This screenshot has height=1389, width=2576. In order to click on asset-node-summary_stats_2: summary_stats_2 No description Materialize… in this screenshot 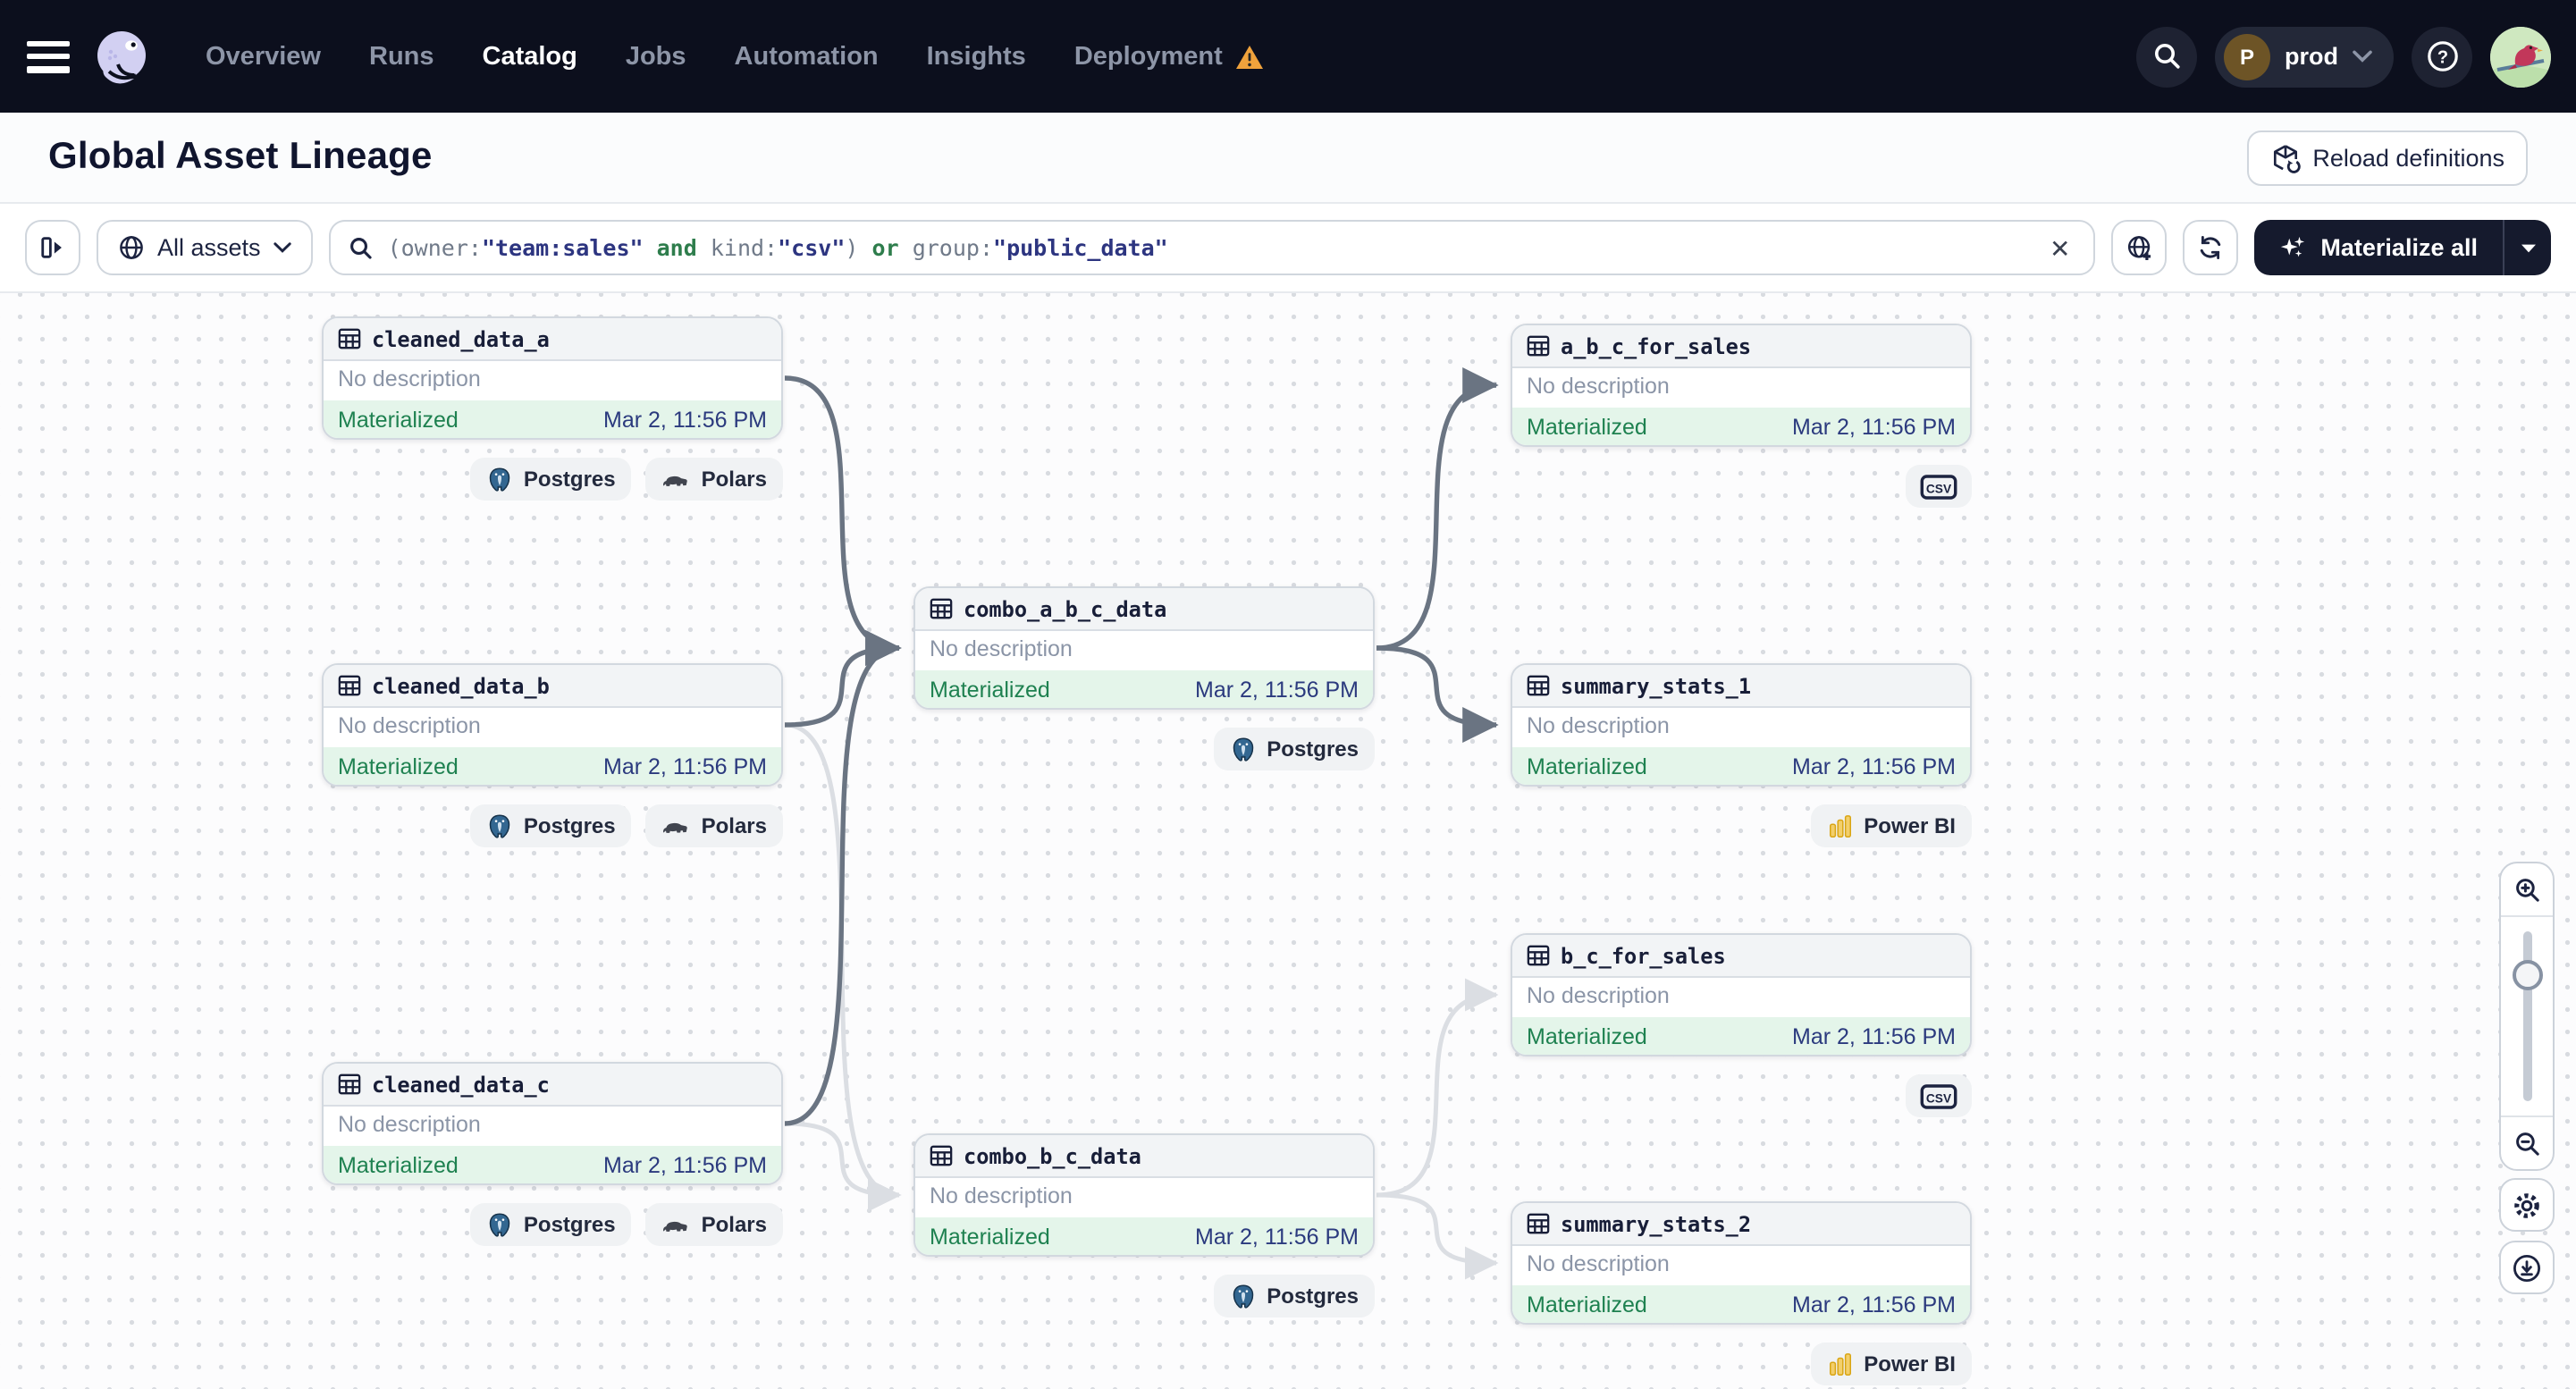, I will do `click(1742, 1263)`.